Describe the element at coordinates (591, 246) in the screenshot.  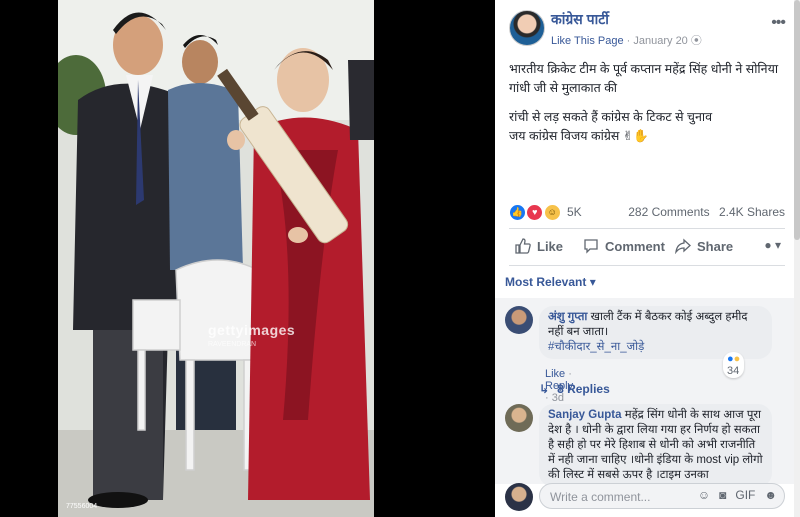
I see `comment-icon` at that location.